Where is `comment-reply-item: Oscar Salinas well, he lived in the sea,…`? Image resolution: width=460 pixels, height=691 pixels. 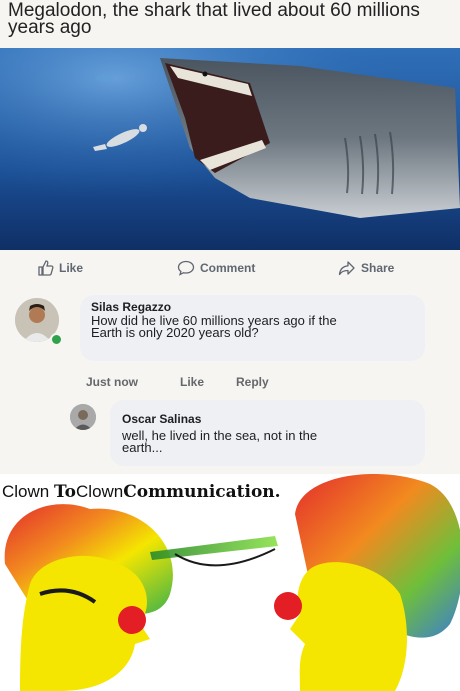
comment-reply-item: Oscar Salinas well, he lived in the sea,… is located at coordinates (230, 435).